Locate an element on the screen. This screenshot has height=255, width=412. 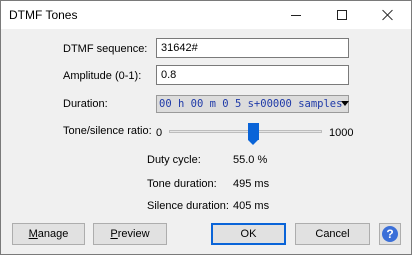
tone-duration-label: Tone duration: is located at coordinates (182, 184).